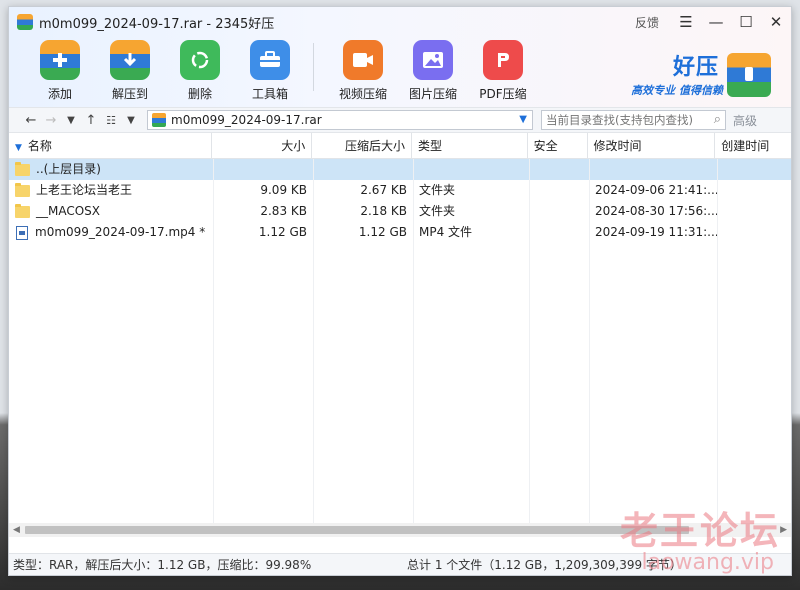  What do you see at coordinates (647, 22) in the screenshot?
I see `feedback-link: 反馈` at bounding box center [647, 22].